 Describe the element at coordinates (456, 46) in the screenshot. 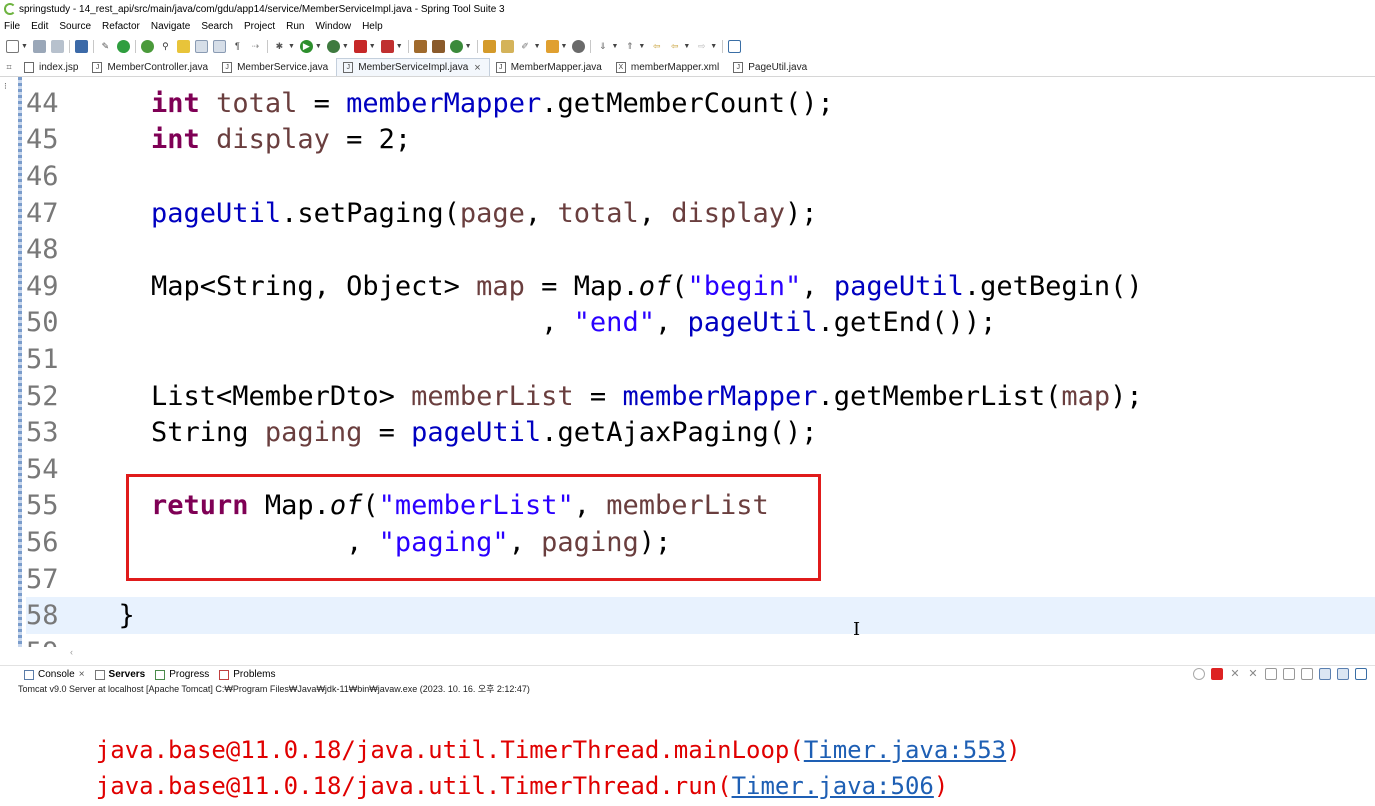

I see `new-class-icon` at that location.